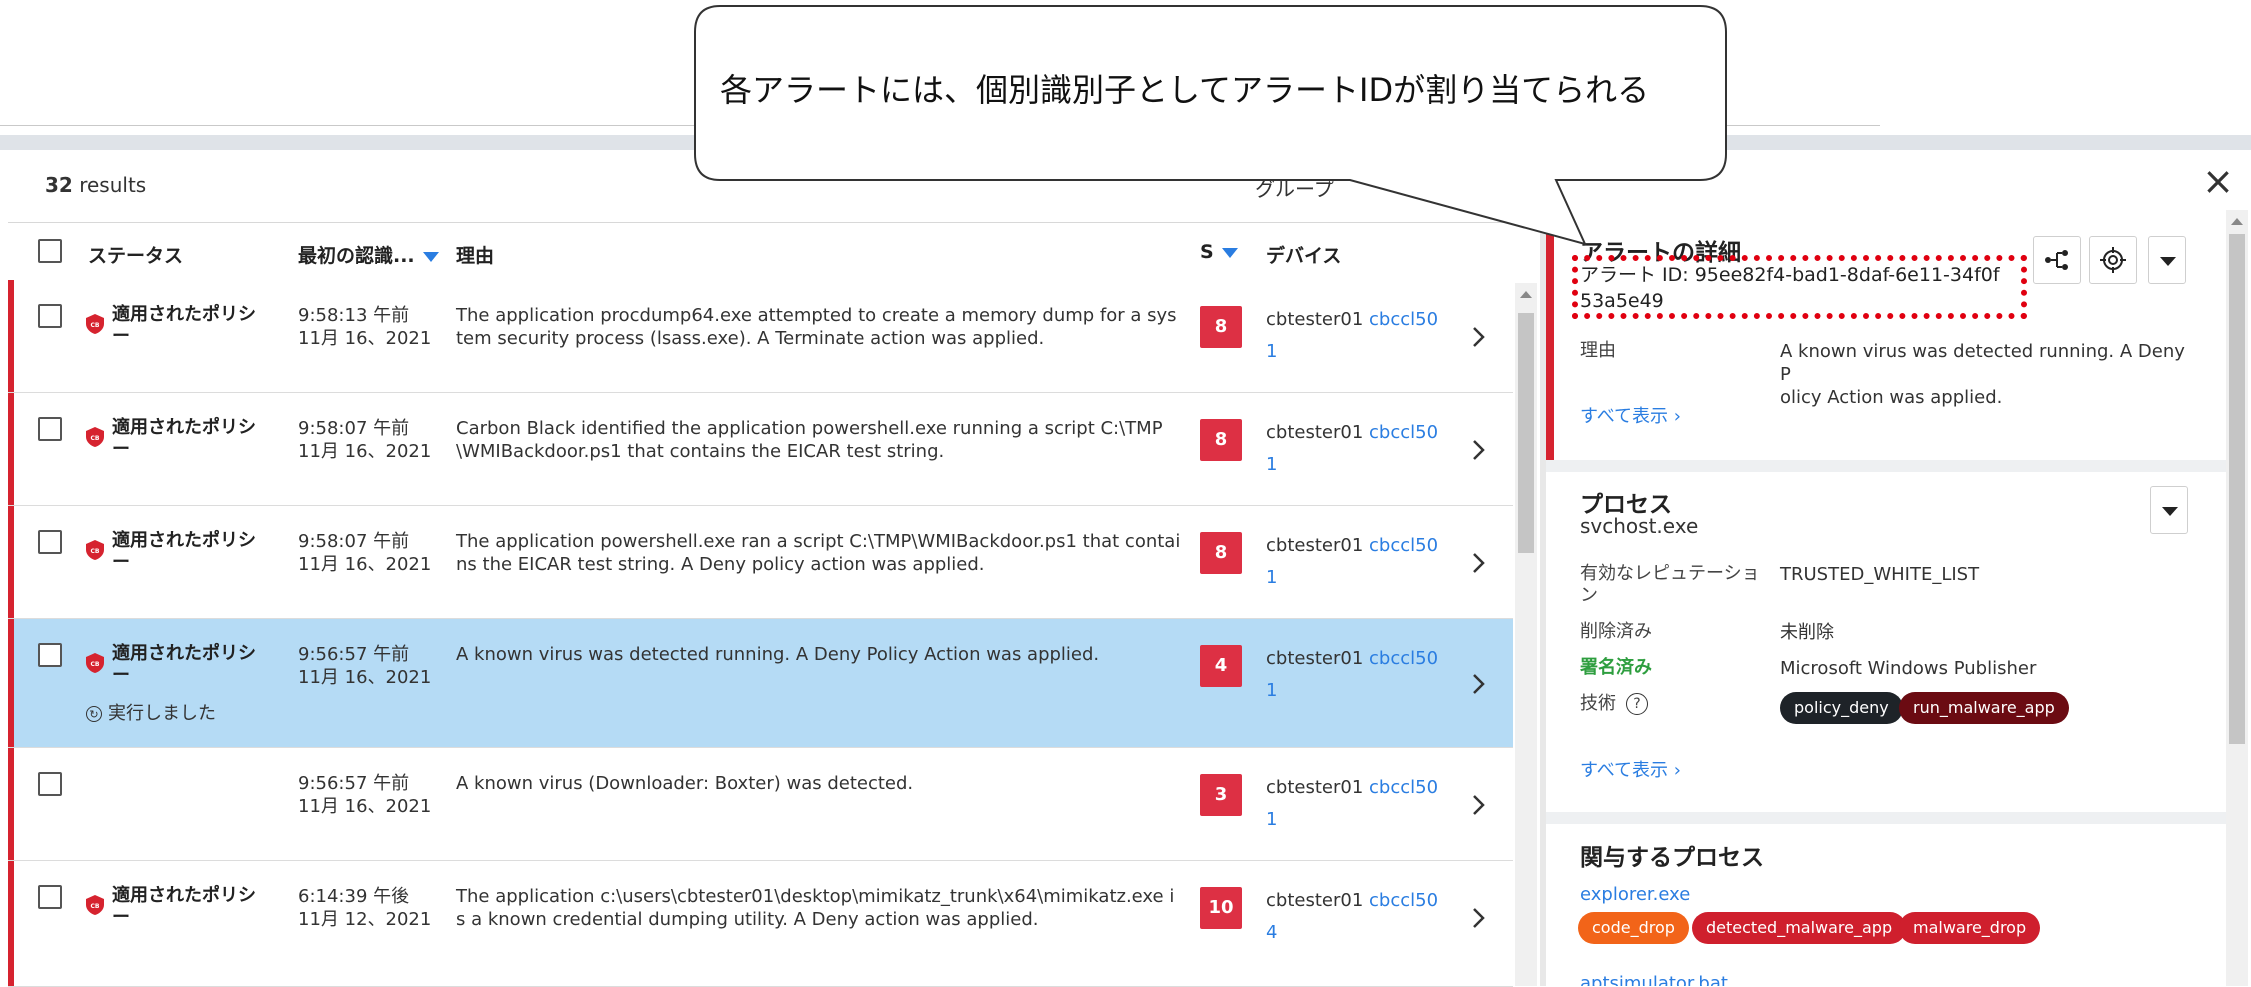 The image size is (2251, 987). I want to click on callout-text: 各アラートには、個別識別子としてアラートIDが割り当てられる, so click(1185, 90).